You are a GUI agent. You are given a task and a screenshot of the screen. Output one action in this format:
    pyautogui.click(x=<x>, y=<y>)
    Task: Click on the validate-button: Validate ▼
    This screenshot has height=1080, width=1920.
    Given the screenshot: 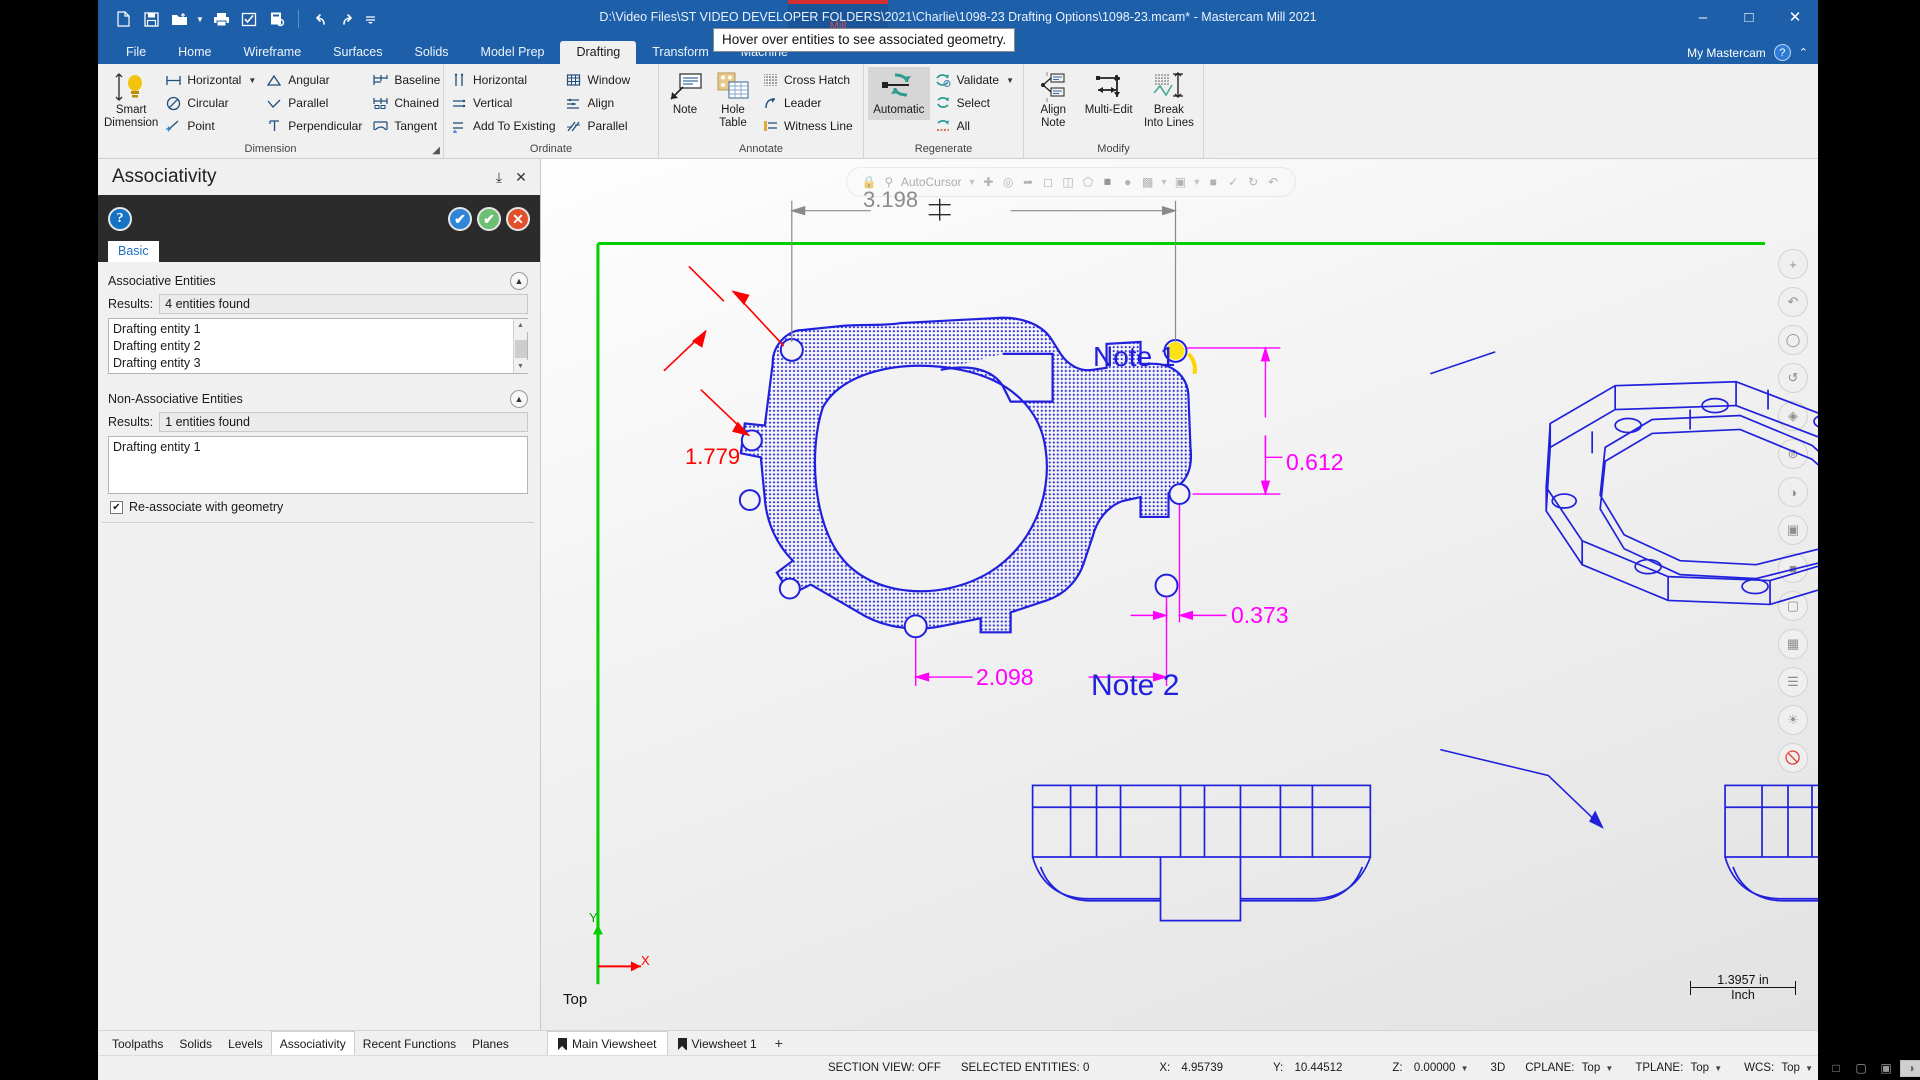 What is the action you would take?
    pyautogui.click(x=975, y=80)
    